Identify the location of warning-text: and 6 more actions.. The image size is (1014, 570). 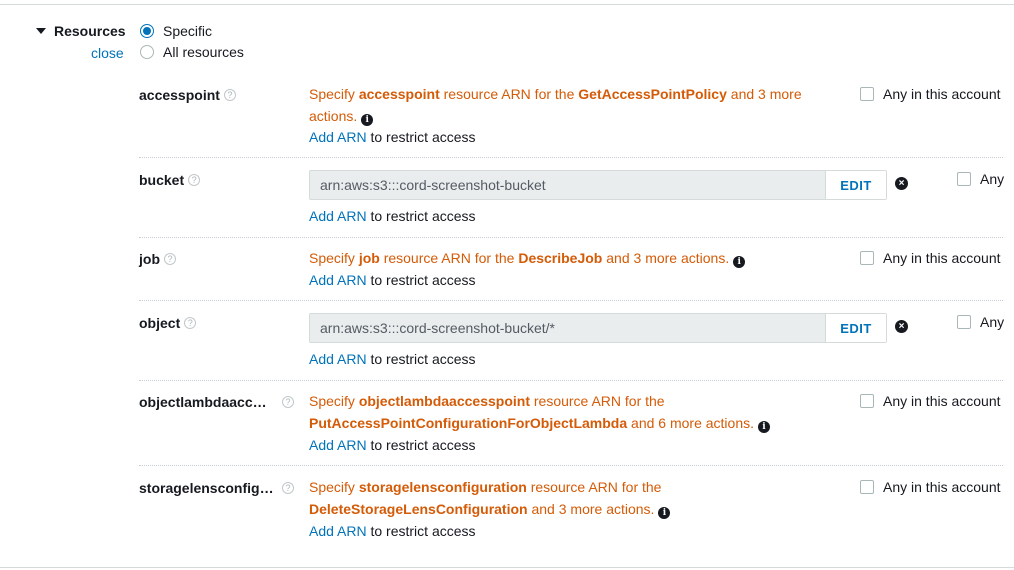
(690, 422).